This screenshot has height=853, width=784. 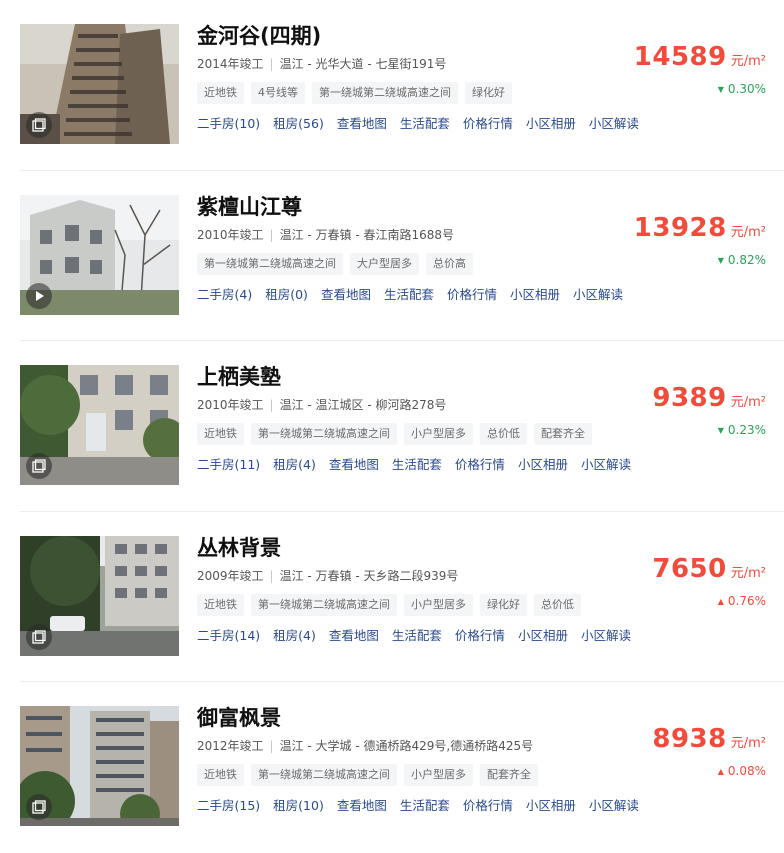 I want to click on location: 温江 - 万春镇 - 天乡路二段939号, so click(x=369, y=575).